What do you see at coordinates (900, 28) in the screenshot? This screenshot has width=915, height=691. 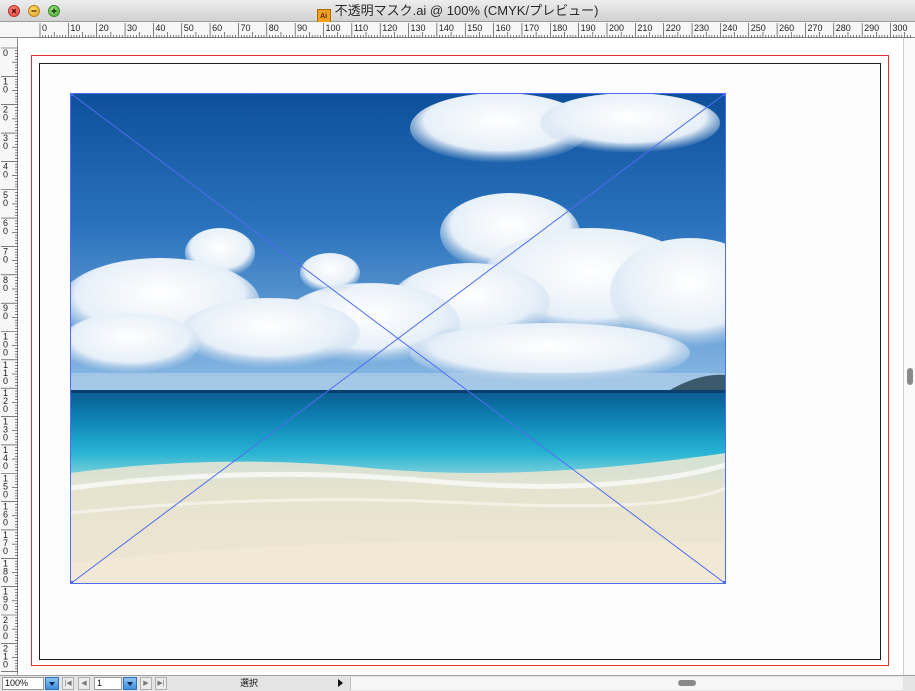 I see `ruler-label: 300` at bounding box center [900, 28].